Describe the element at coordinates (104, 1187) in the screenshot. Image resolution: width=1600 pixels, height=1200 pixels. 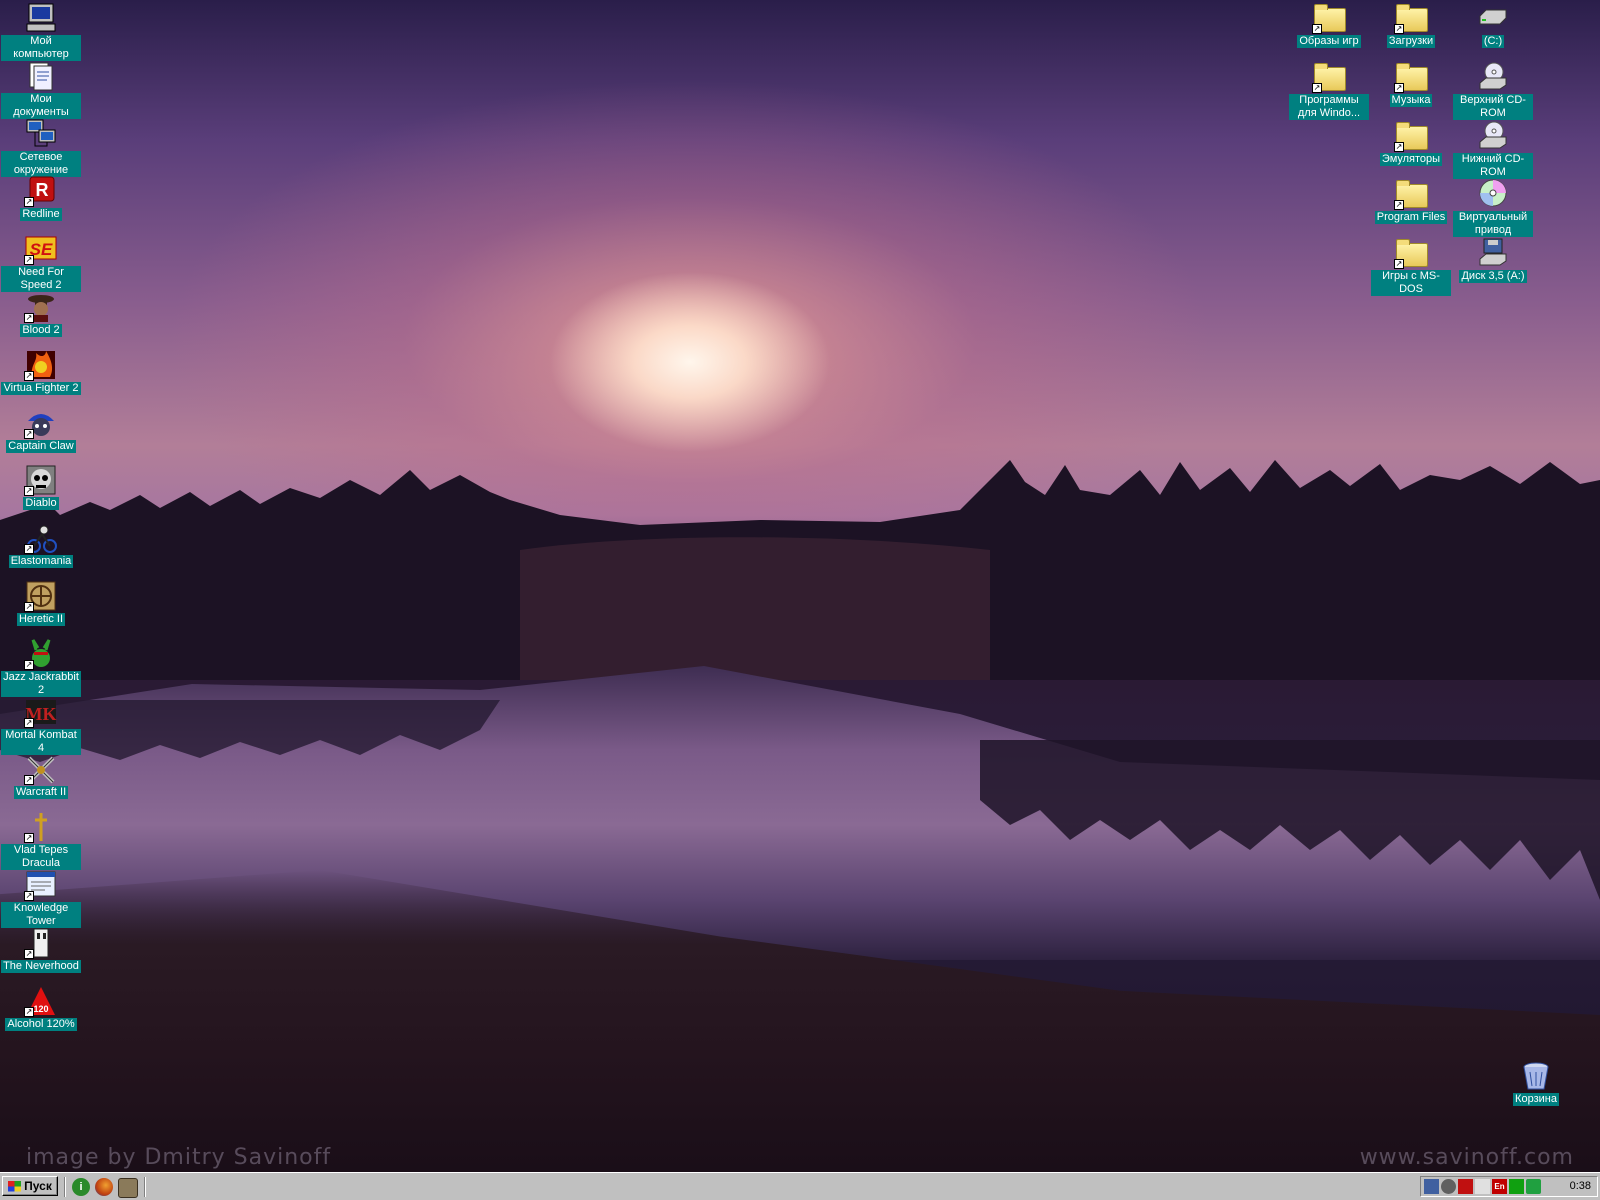
I see `firefox-icon` at that location.